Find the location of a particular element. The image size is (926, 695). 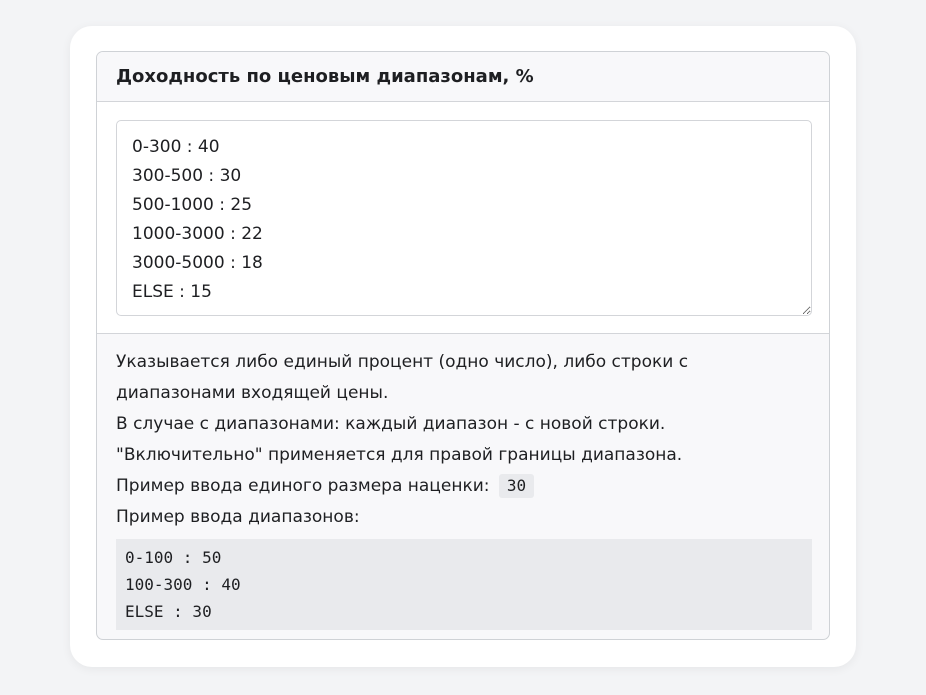

single-example-label: Пример ввода единого размера наценки: is located at coordinates (303, 486).